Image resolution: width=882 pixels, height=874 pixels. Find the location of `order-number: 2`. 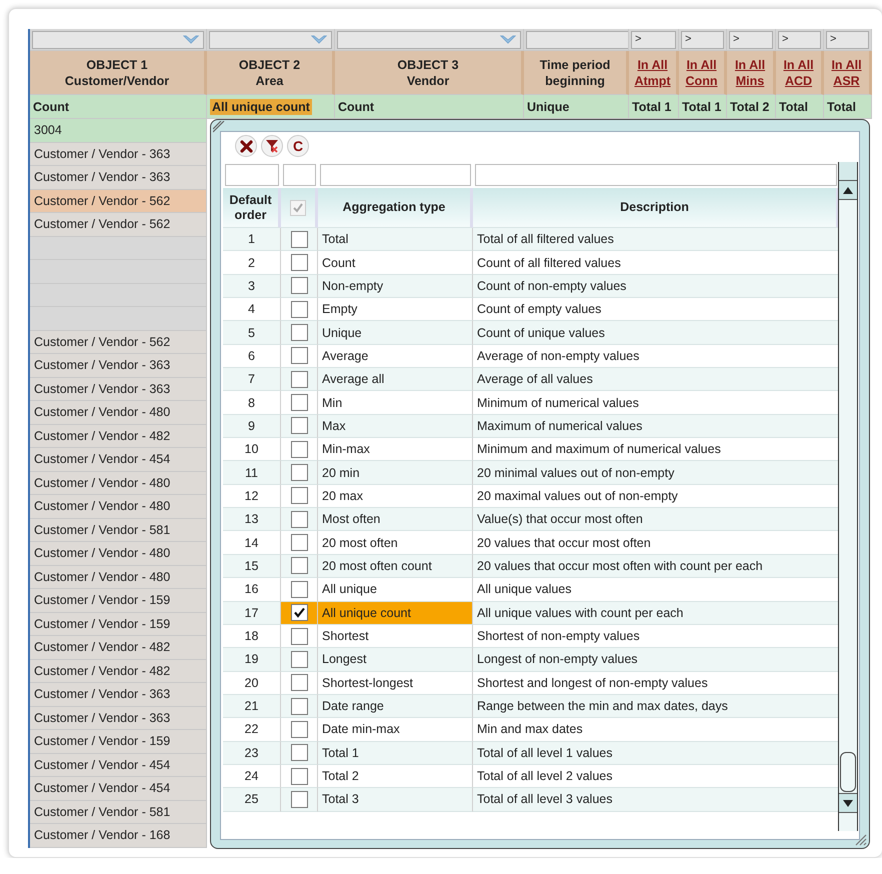

order-number: 2 is located at coordinates (251, 263).